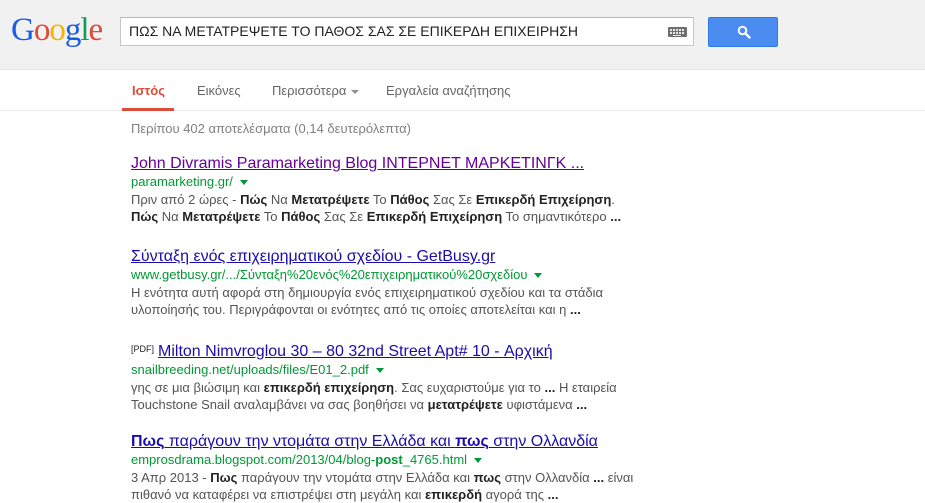 The image size is (925, 503). I want to click on header-bar: Google, so click(462, 35).